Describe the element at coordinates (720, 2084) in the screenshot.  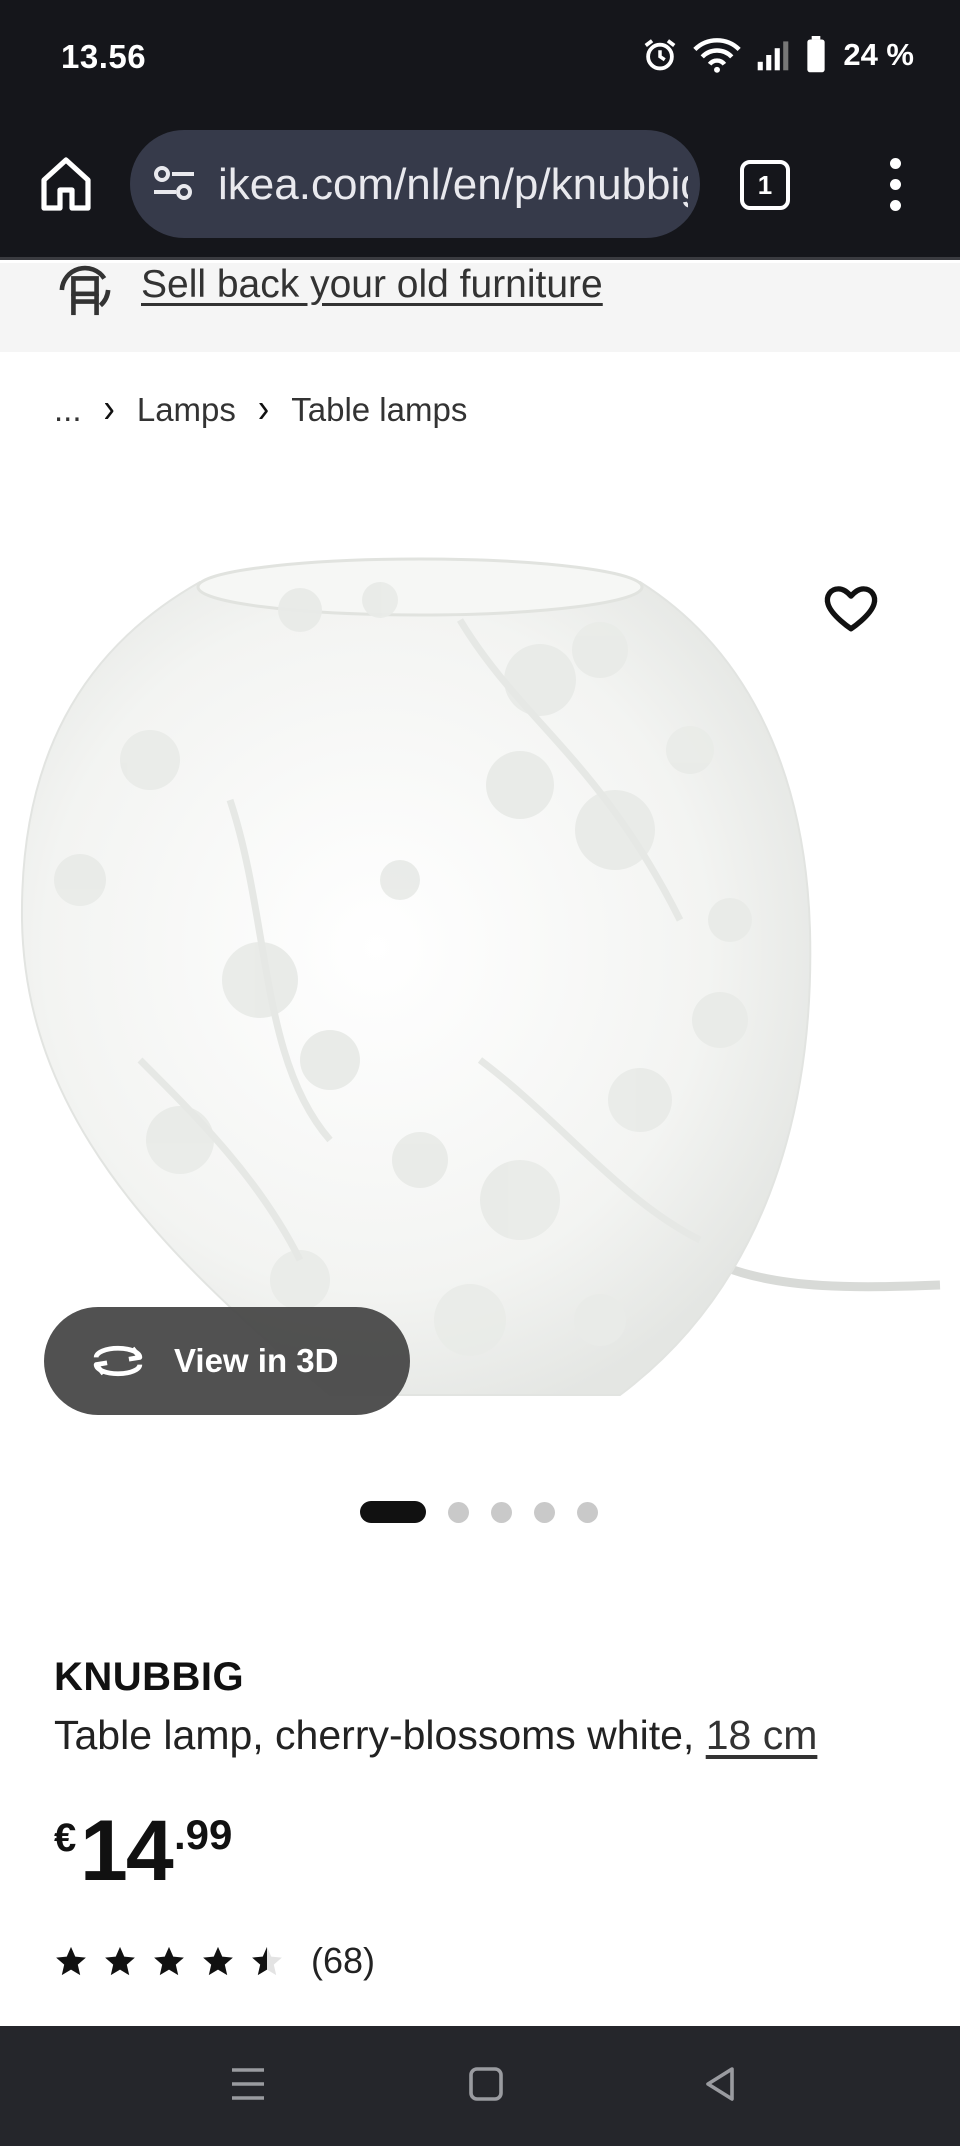
I see `back-nav-icon` at that location.